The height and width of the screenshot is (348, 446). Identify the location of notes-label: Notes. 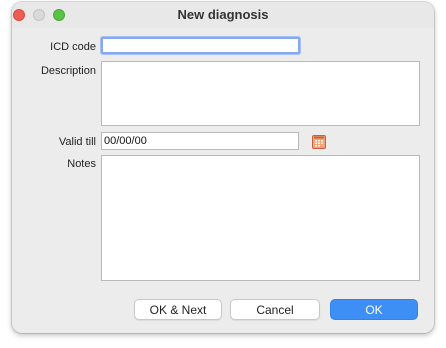
(81, 164).